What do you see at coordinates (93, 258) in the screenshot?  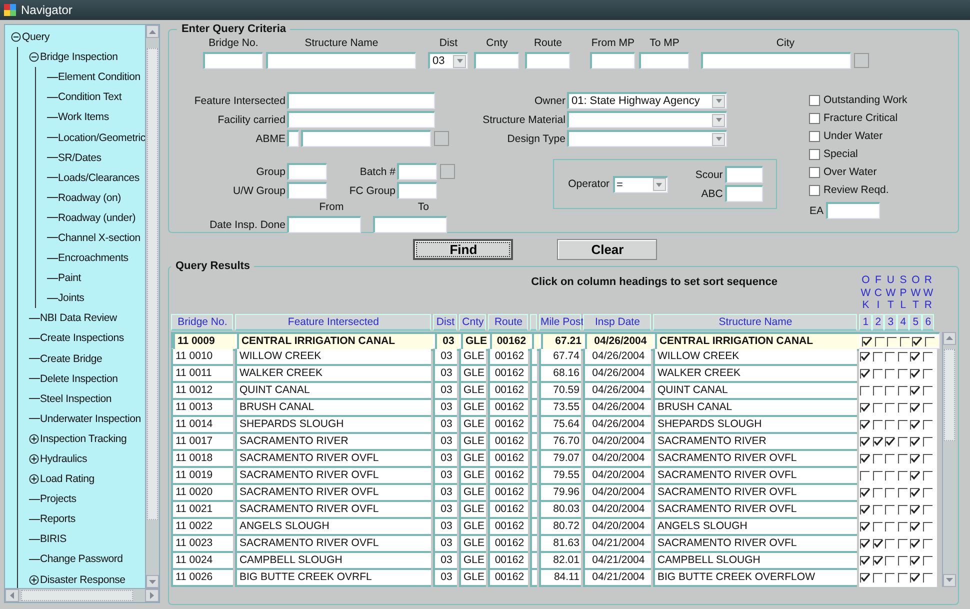 I see `tree-item: Encroachments` at bounding box center [93, 258].